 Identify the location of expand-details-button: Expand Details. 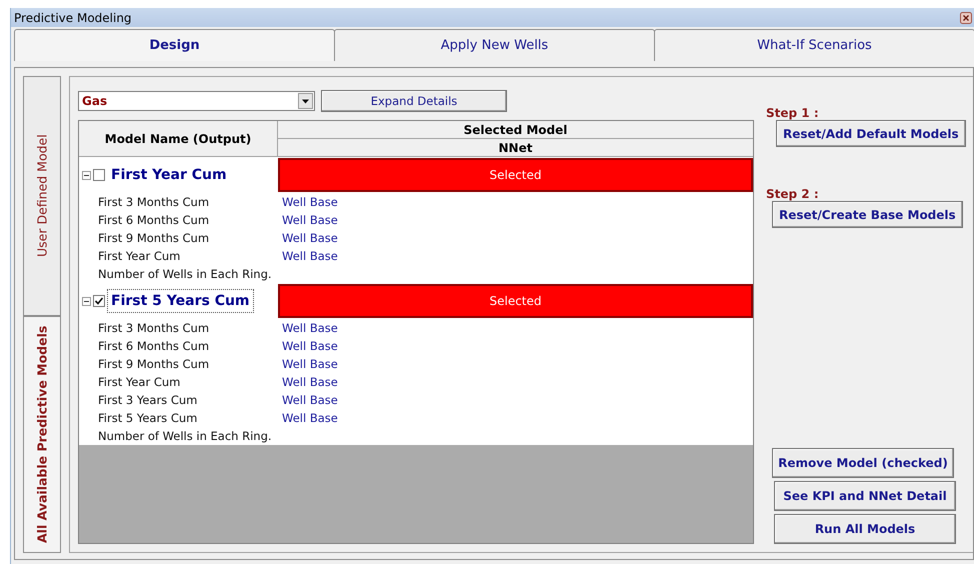
(414, 101).